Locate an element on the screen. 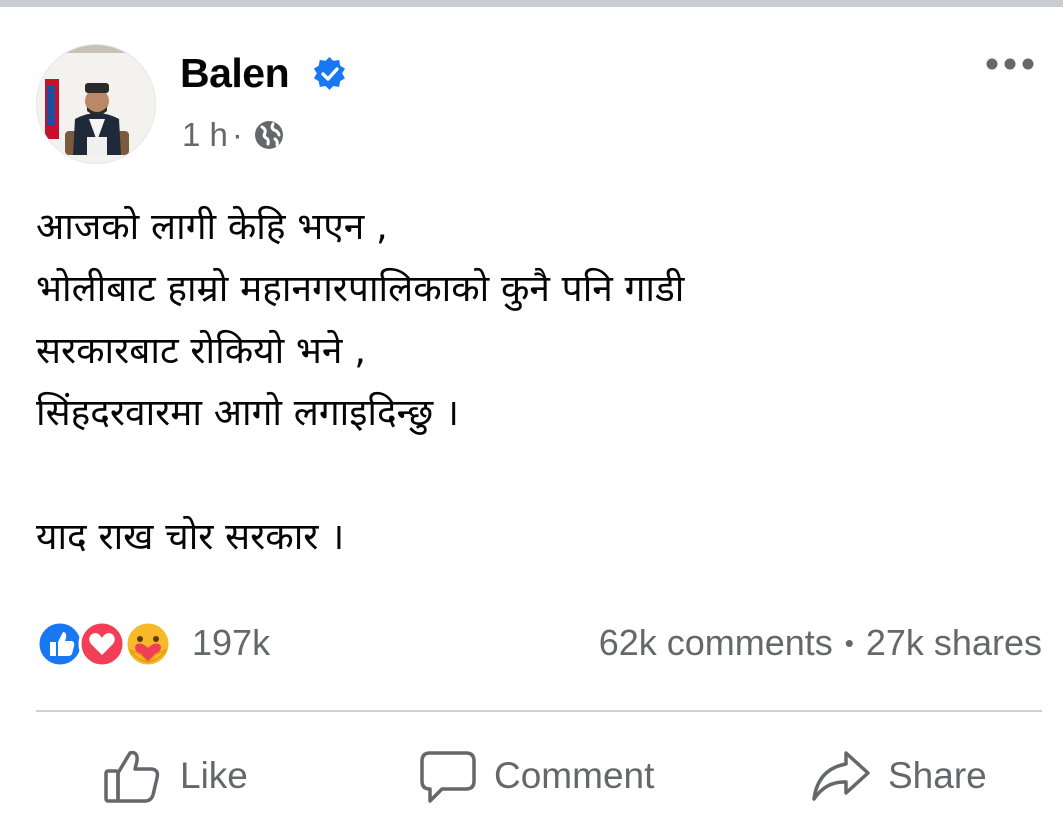 This screenshot has width=1063, height=818. post-text-spacer is located at coordinates (531, 475).